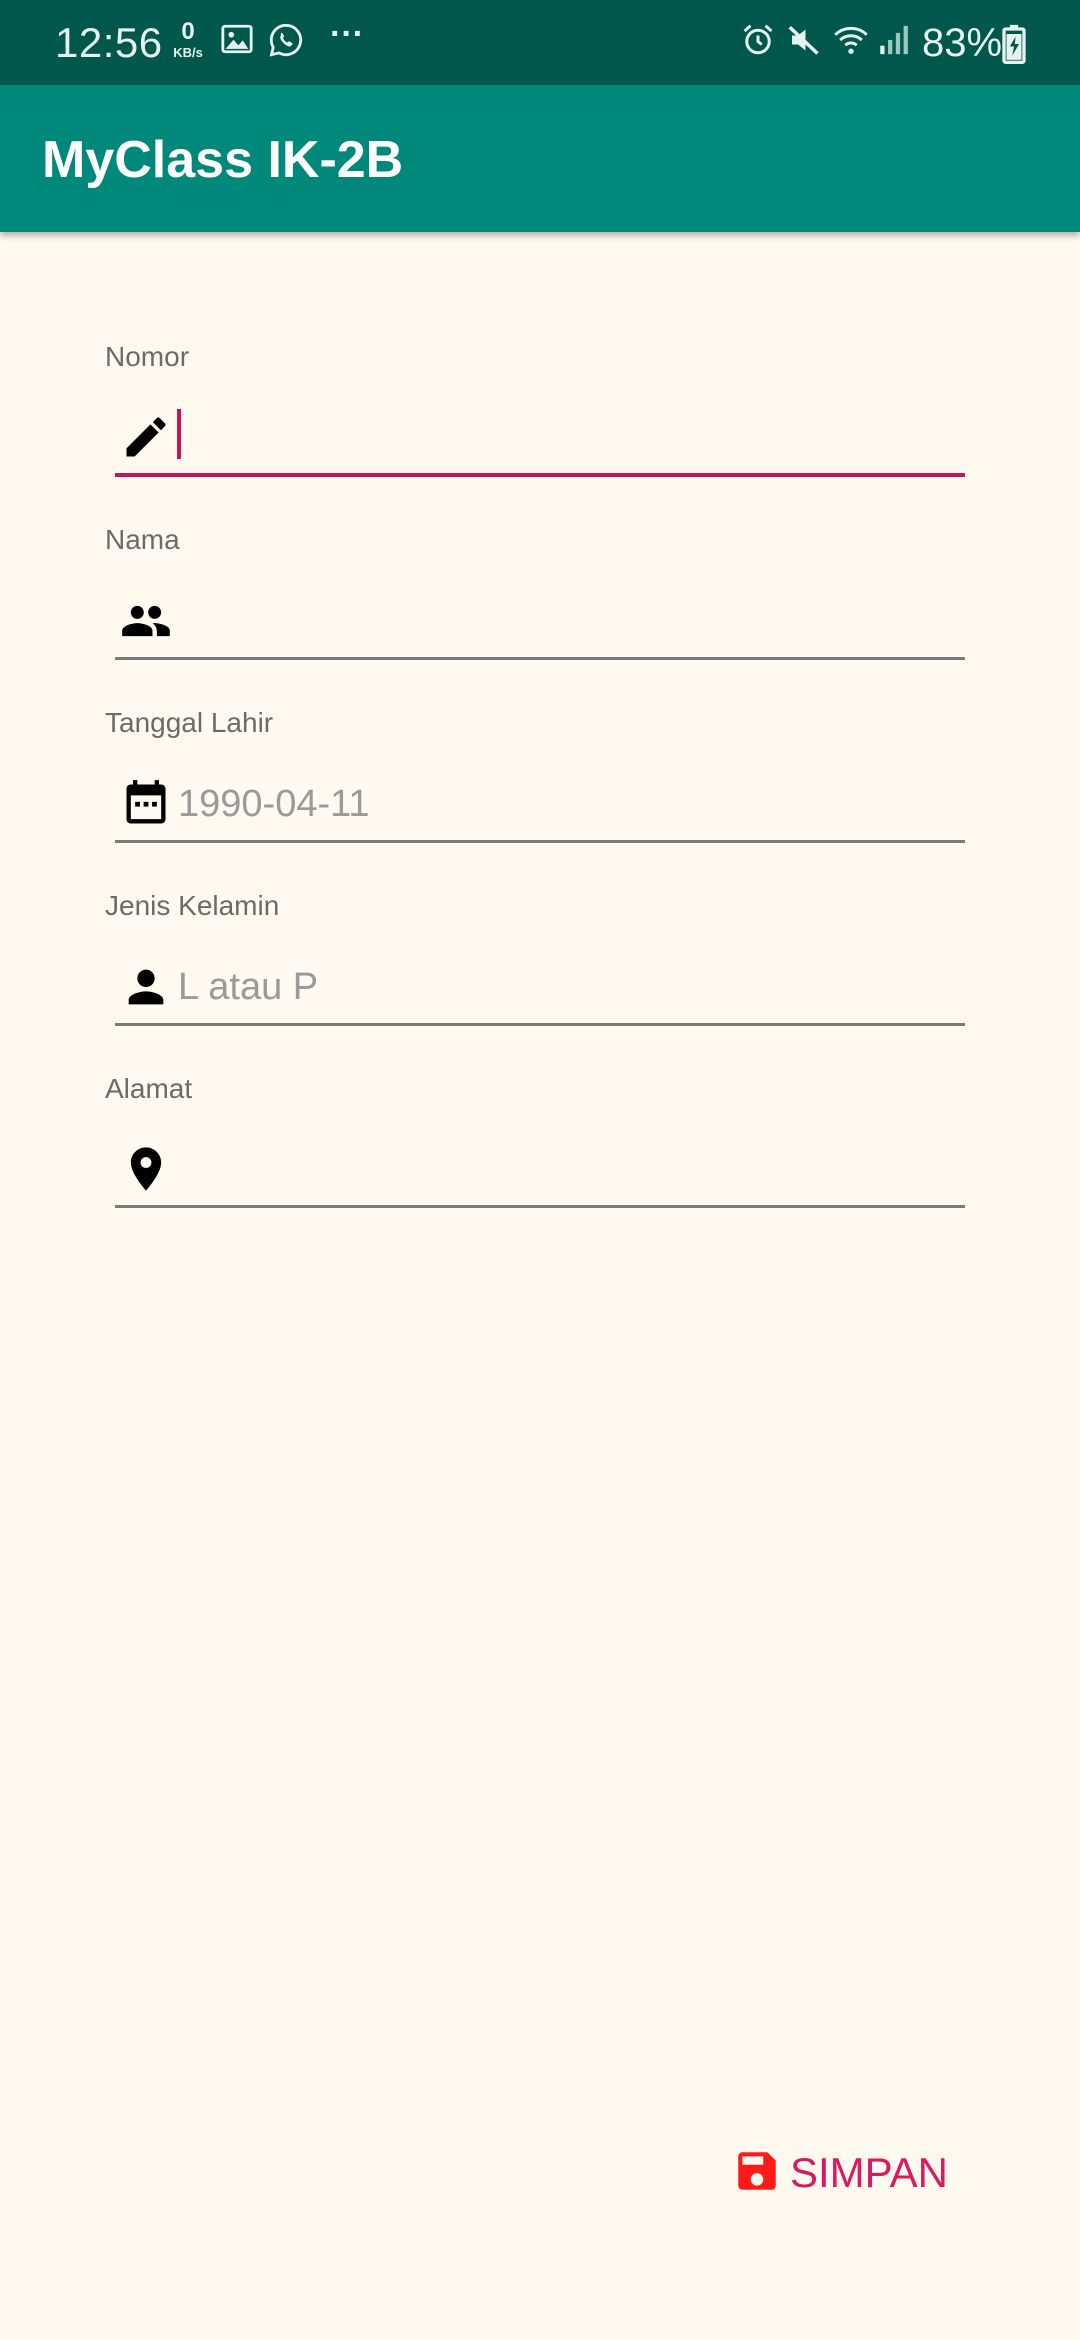  Describe the element at coordinates (962, 43) in the screenshot. I see `battery-percent: 83%` at that location.